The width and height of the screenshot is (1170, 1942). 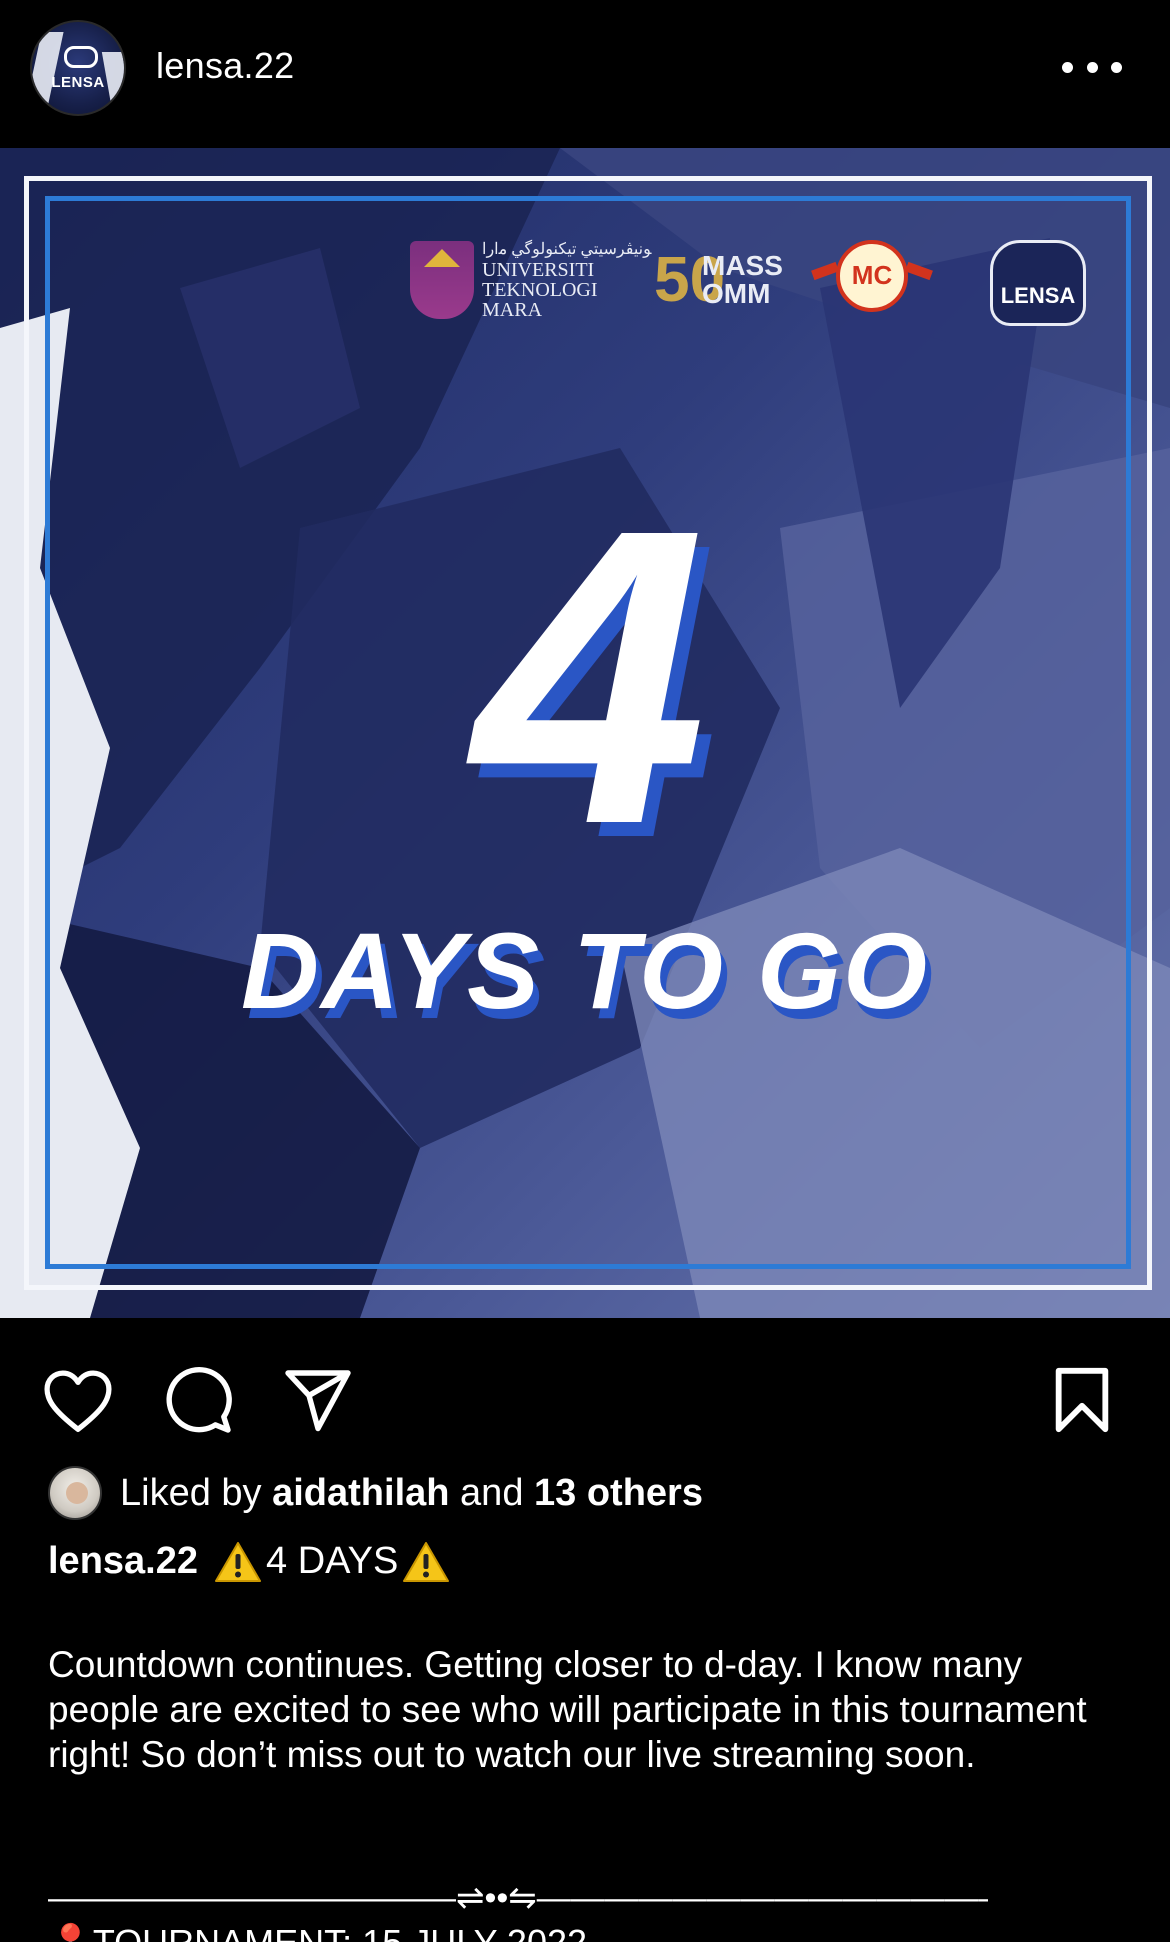 What do you see at coordinates (75, 1493) in the screenshot?
I see `liker-avatar` at bounding box center [75, 1493].